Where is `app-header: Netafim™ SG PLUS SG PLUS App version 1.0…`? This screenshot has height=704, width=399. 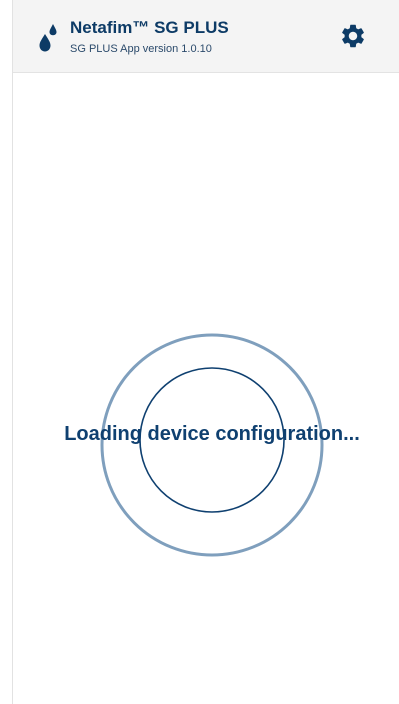
app-header: Netafim™ SG PLUS SG PLUS App version 1.0… is located at coordinates (206, 36).